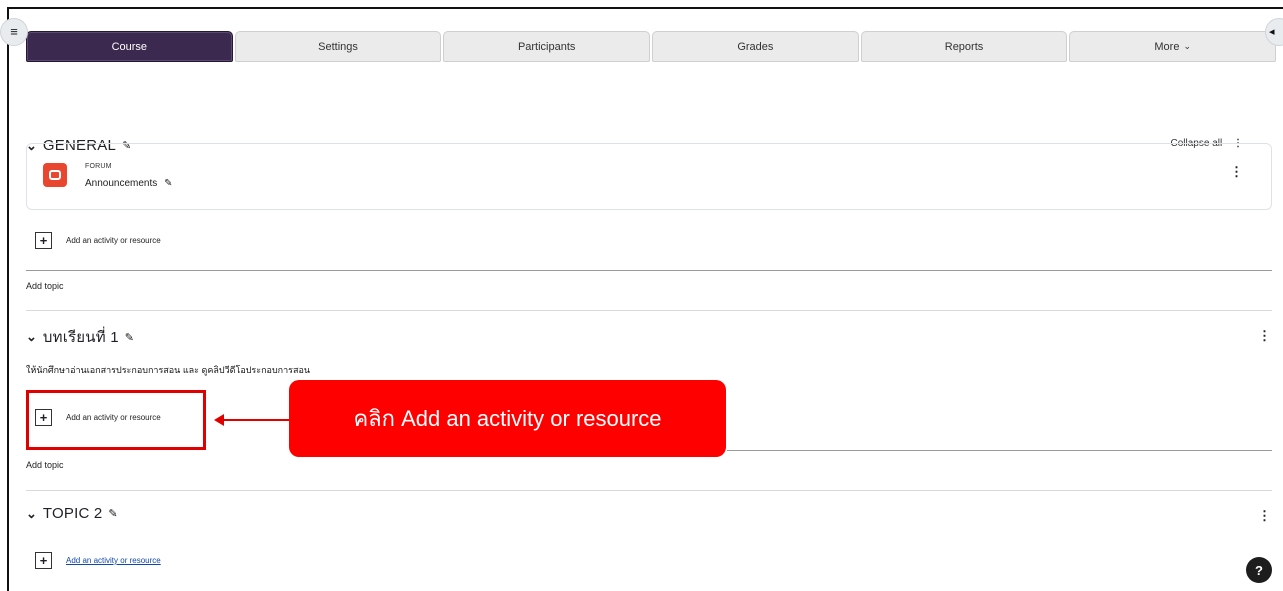  I want to click on tab-course: Course, so click(129, 46).